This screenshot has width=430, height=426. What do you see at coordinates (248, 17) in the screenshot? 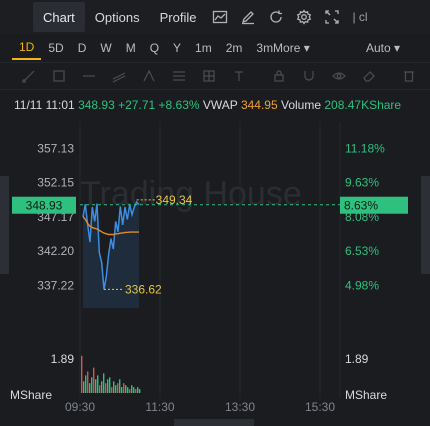
I see `edit-icon` at bounding box center [248, 17].